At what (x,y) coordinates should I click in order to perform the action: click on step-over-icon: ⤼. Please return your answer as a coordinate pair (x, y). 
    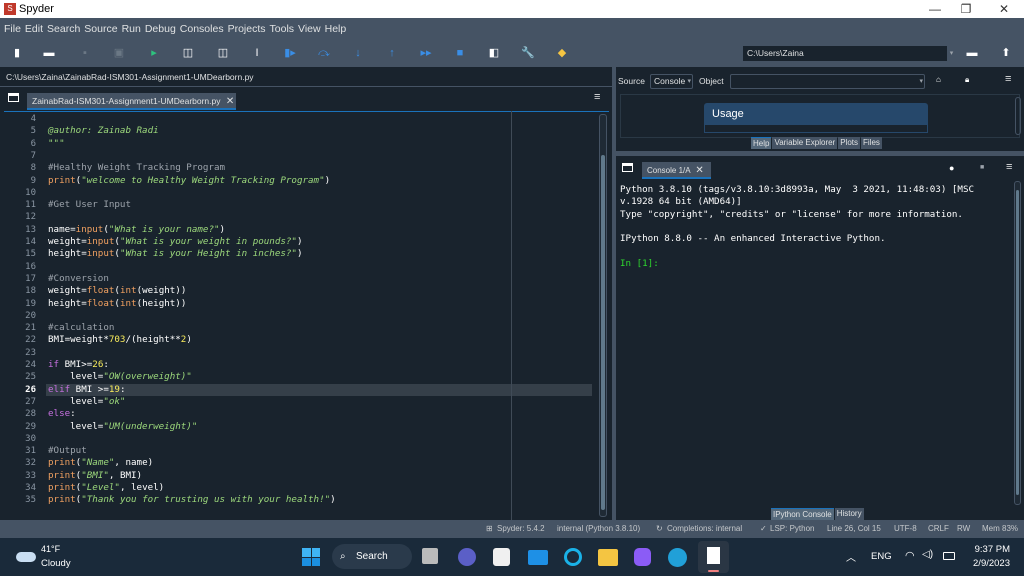
    Looking at the image, I should click on (324, 53).